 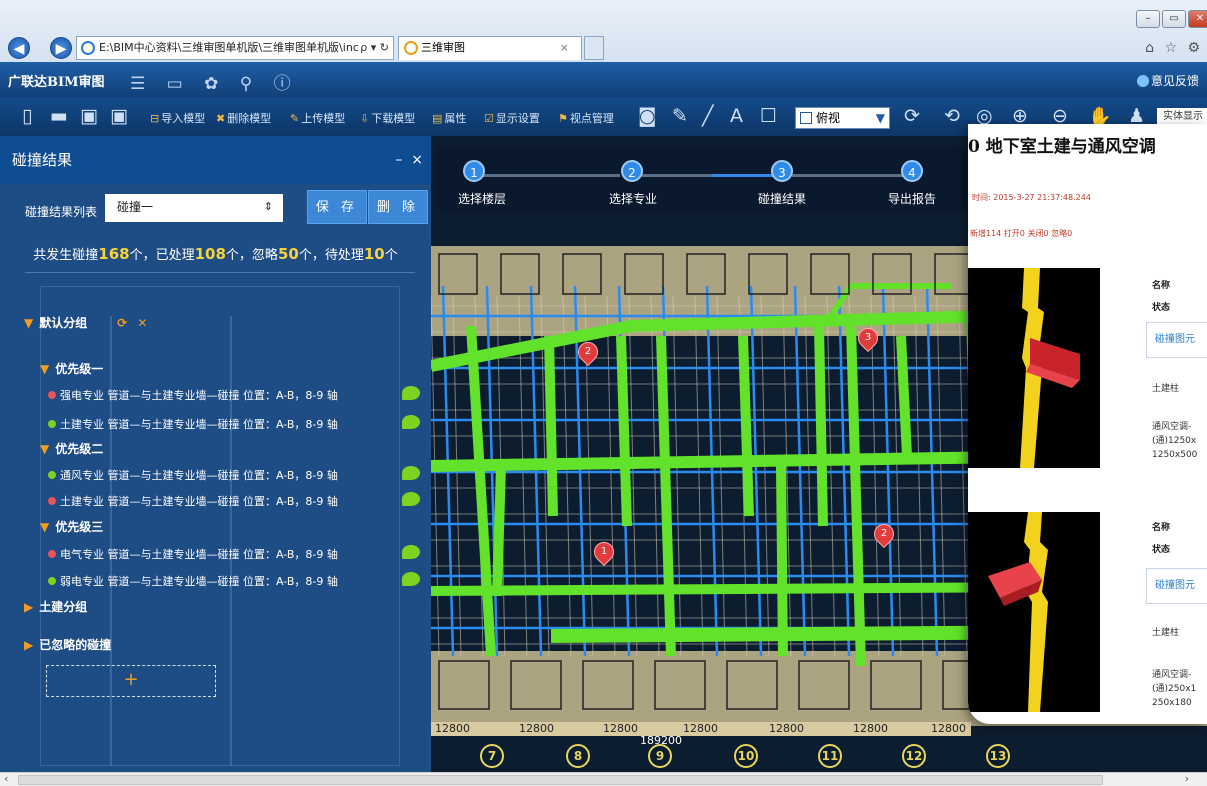 I want to click on collision-item: 强电专业 管道—与土建专业墙—碰撞 位置：A-B，8-9 轴, so click(x=238, y=394).